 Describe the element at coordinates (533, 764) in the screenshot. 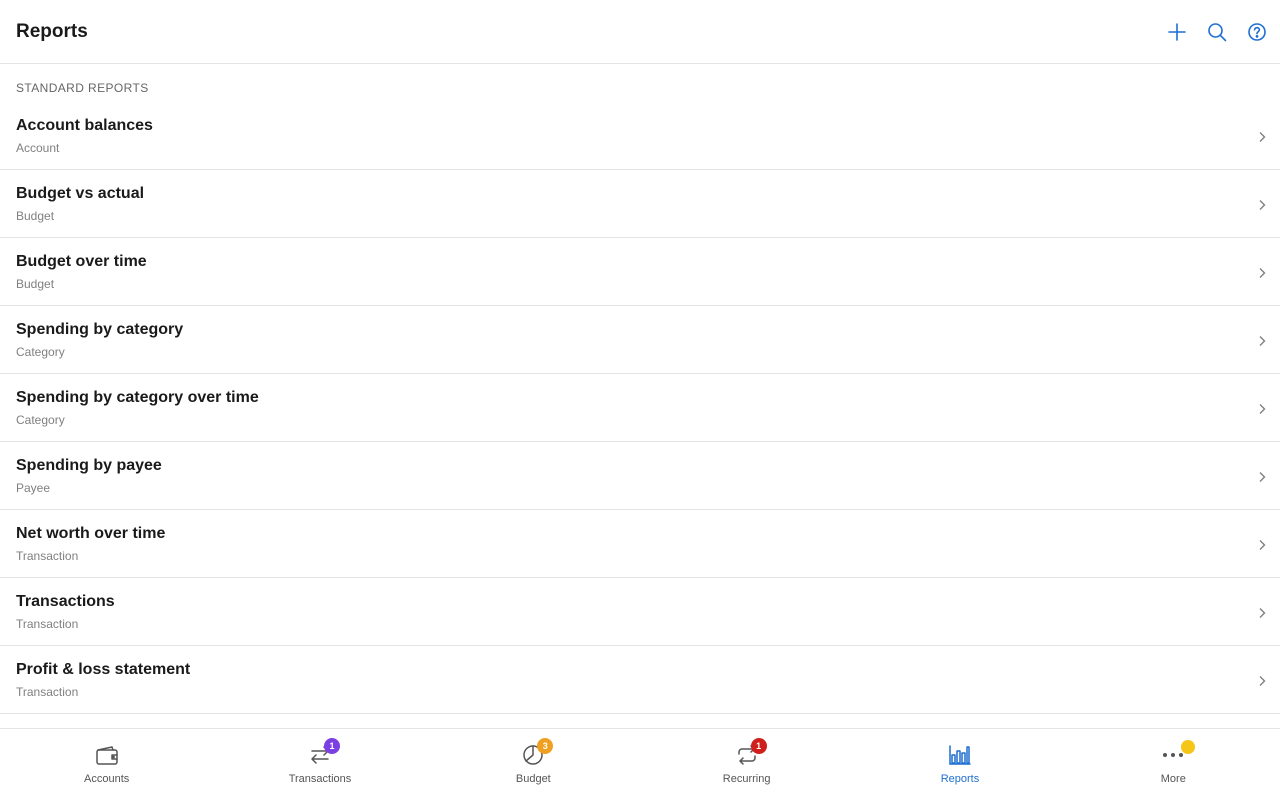

I see `tab-budget: Budget 3` at that location.